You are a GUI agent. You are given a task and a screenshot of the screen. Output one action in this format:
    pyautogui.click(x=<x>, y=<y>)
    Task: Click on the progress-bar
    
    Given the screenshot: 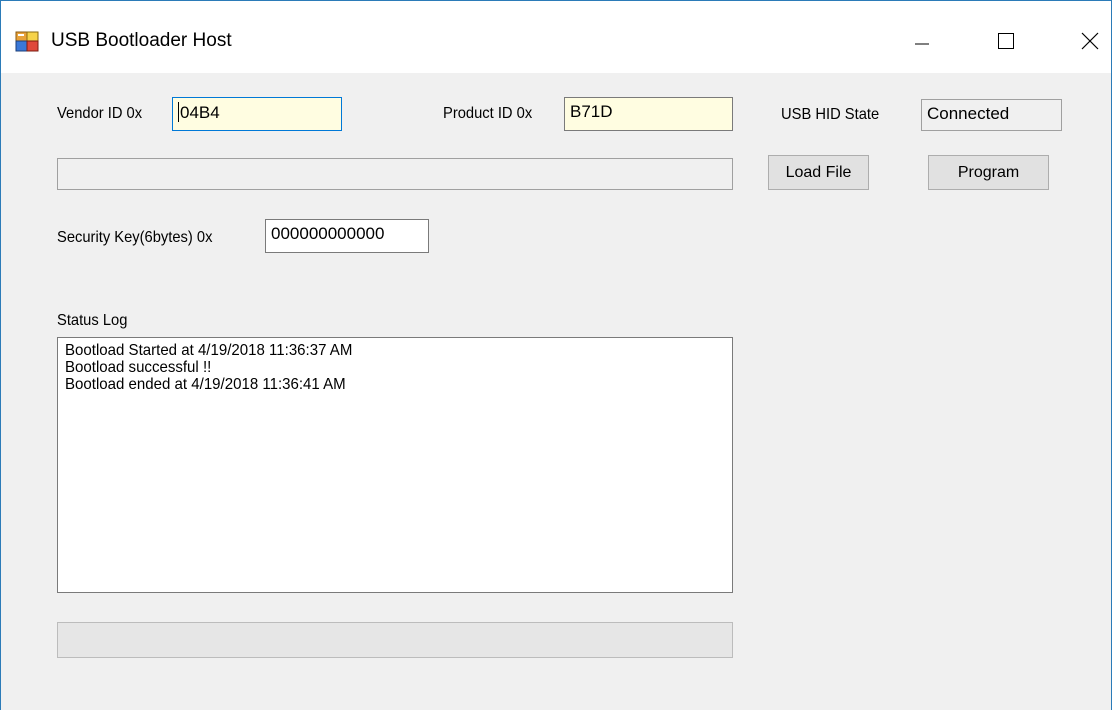 What is the action you would take?
    pyautogui.click(x=395, y=640)
    